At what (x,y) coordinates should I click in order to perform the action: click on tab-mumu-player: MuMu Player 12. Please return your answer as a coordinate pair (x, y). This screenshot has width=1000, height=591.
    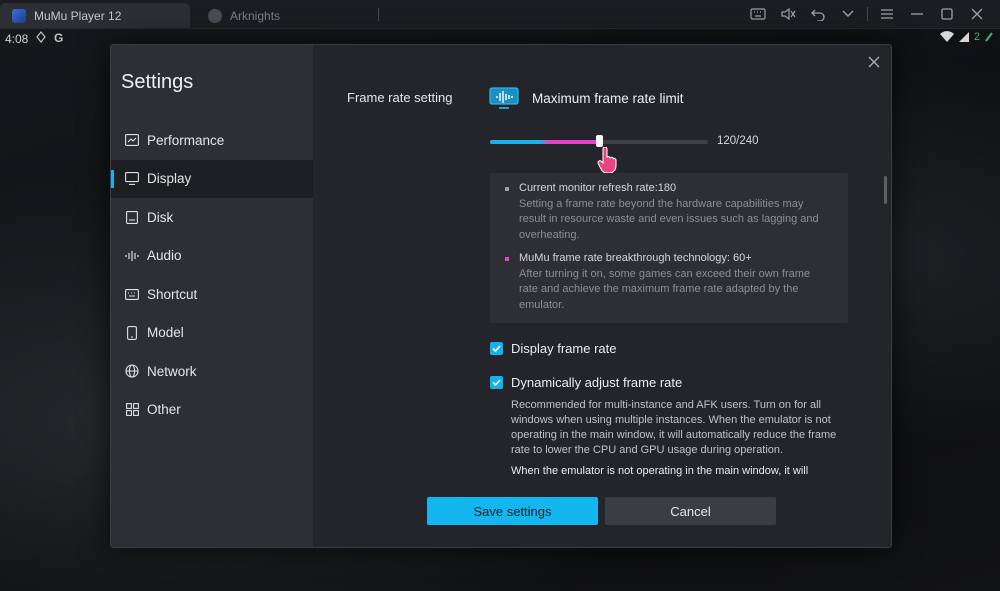
    Looking at the image, I should click on (95, 15).